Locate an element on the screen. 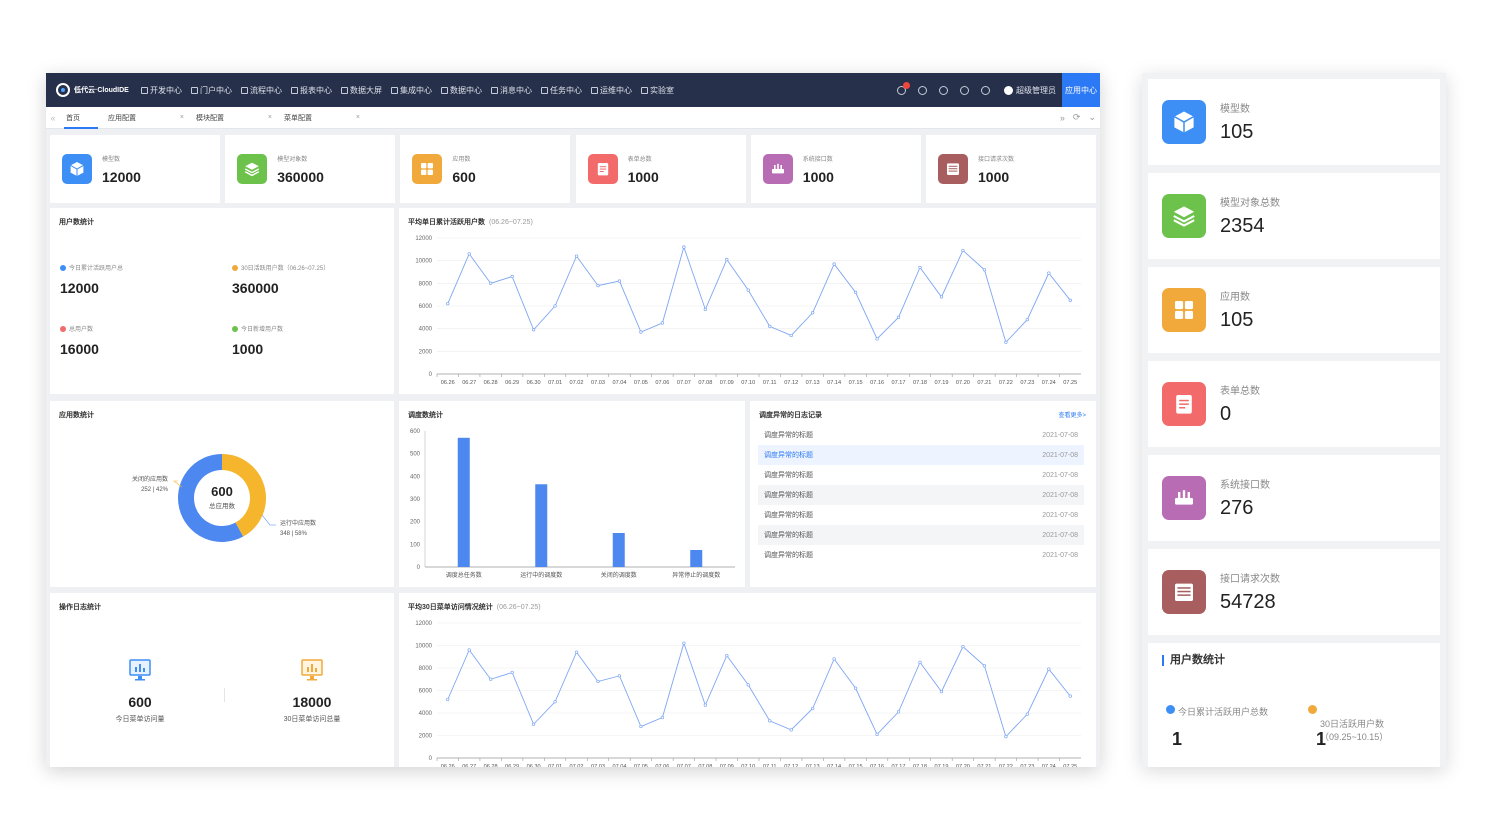 This screenshot has height=840, width=1500. stat-card: 模型对象数 360000 is located at coordinates (310, 169).